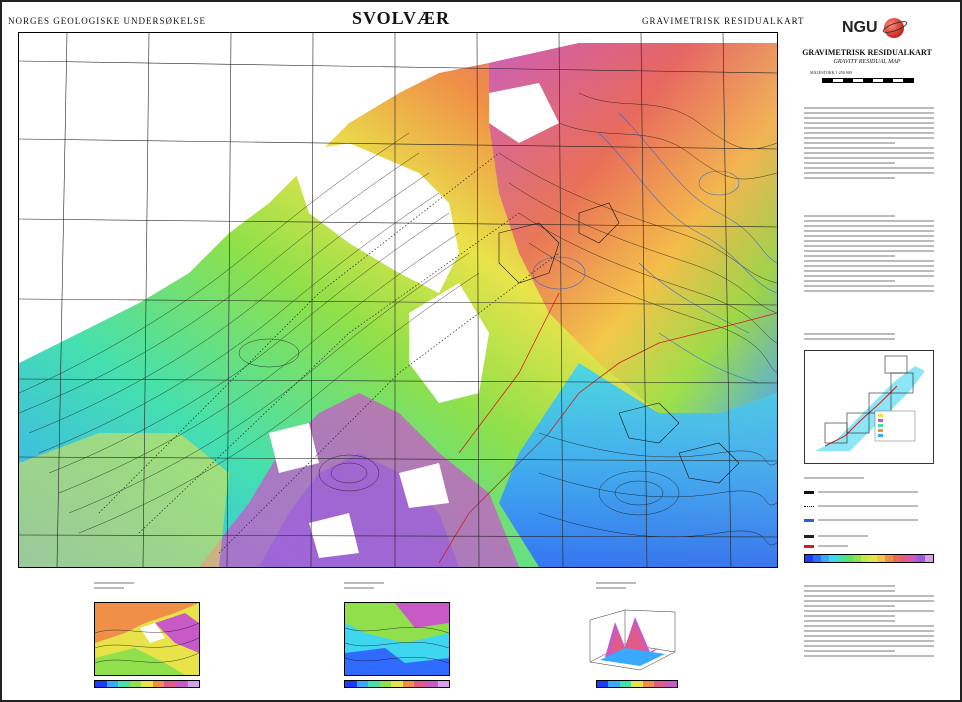 The width and height of the screenshot is (962, 702). Describe the element at coordinates (632, 638) in the screenshot. I see `inset-3d-model` at that location.